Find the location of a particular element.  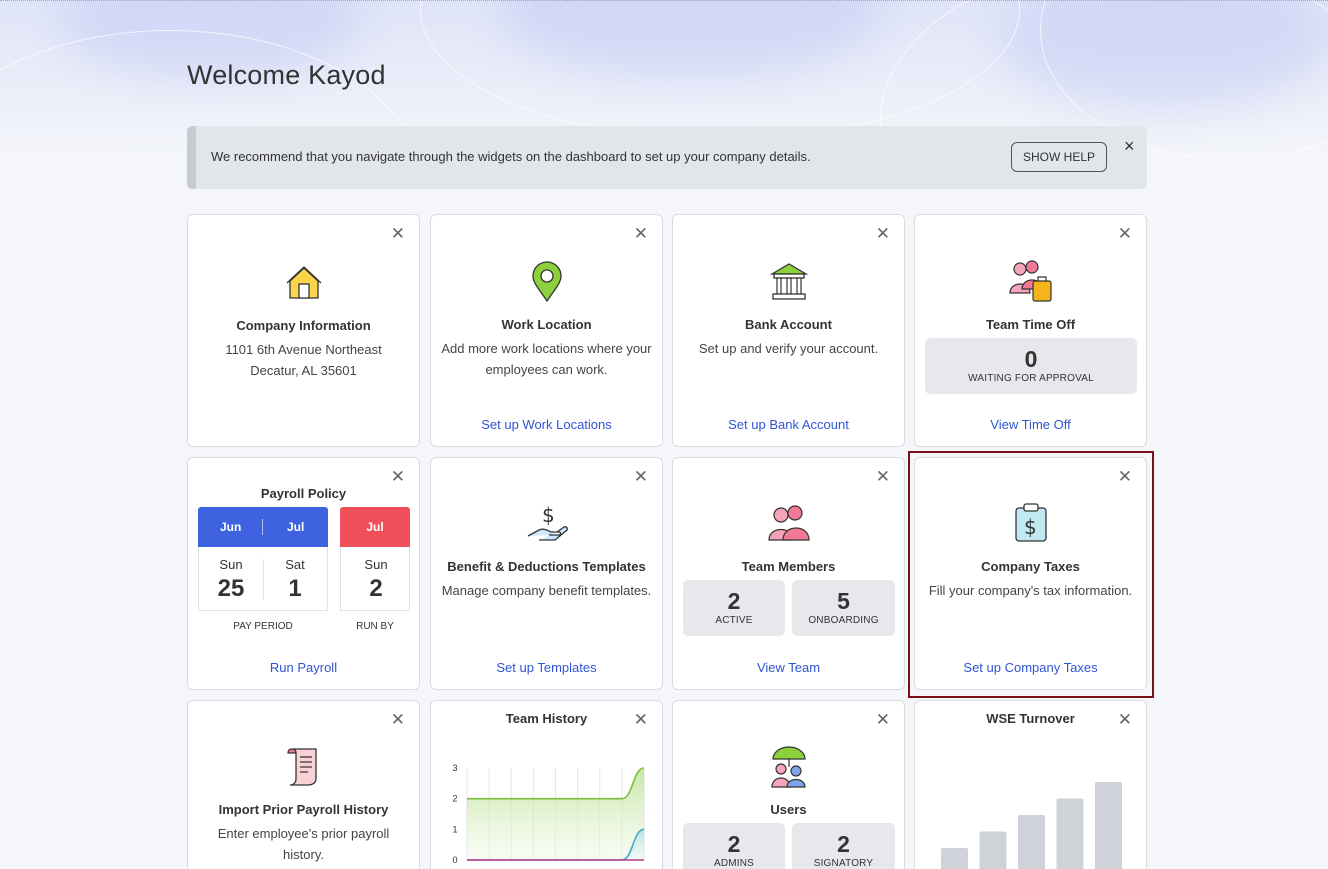

widget-title: Bank Account is located at coordinates (788, 324).